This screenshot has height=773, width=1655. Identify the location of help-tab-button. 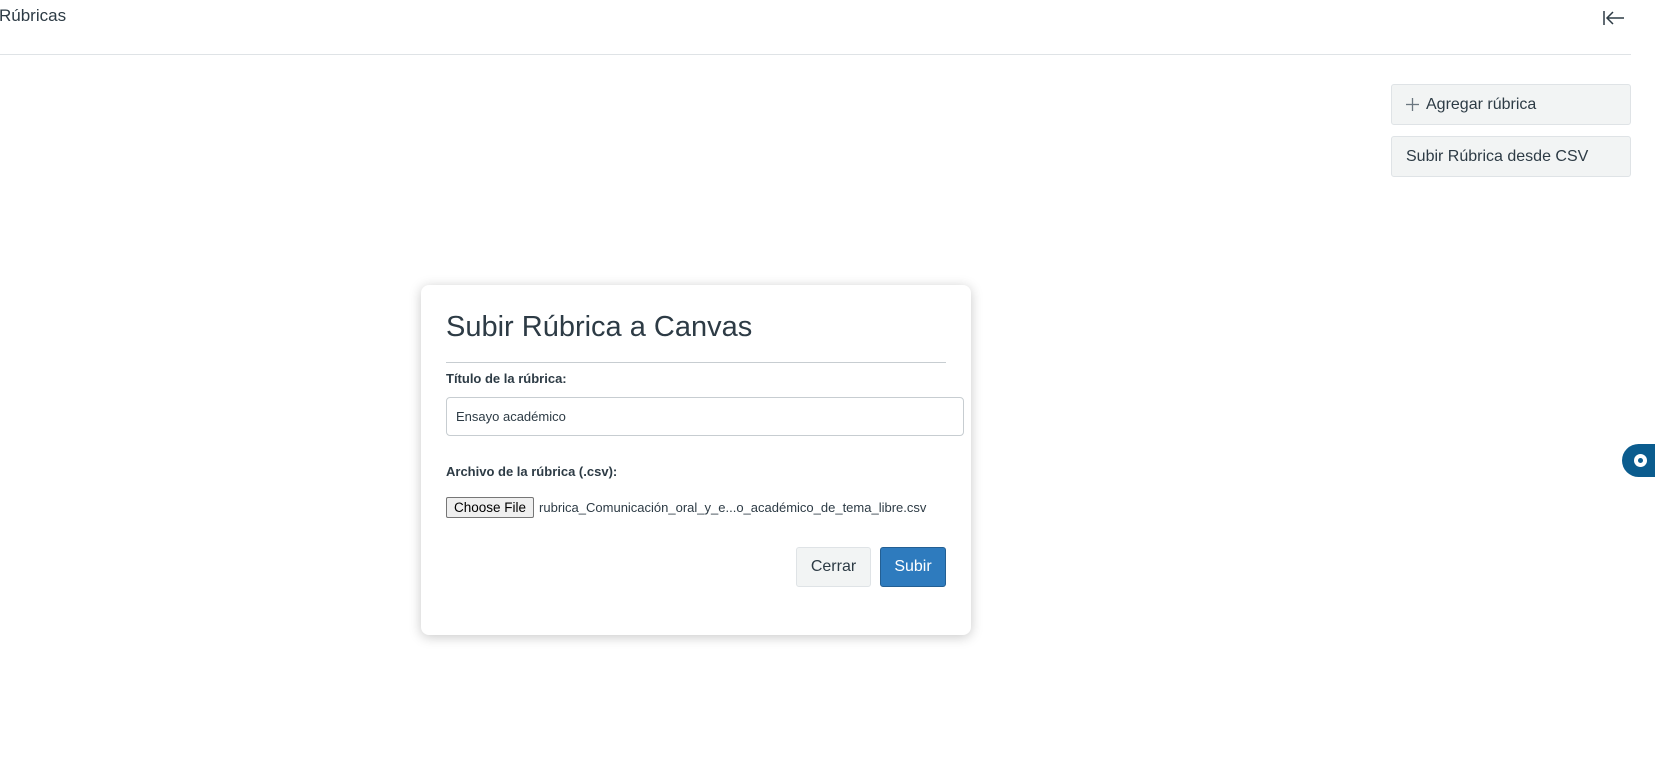
(1638, 460).